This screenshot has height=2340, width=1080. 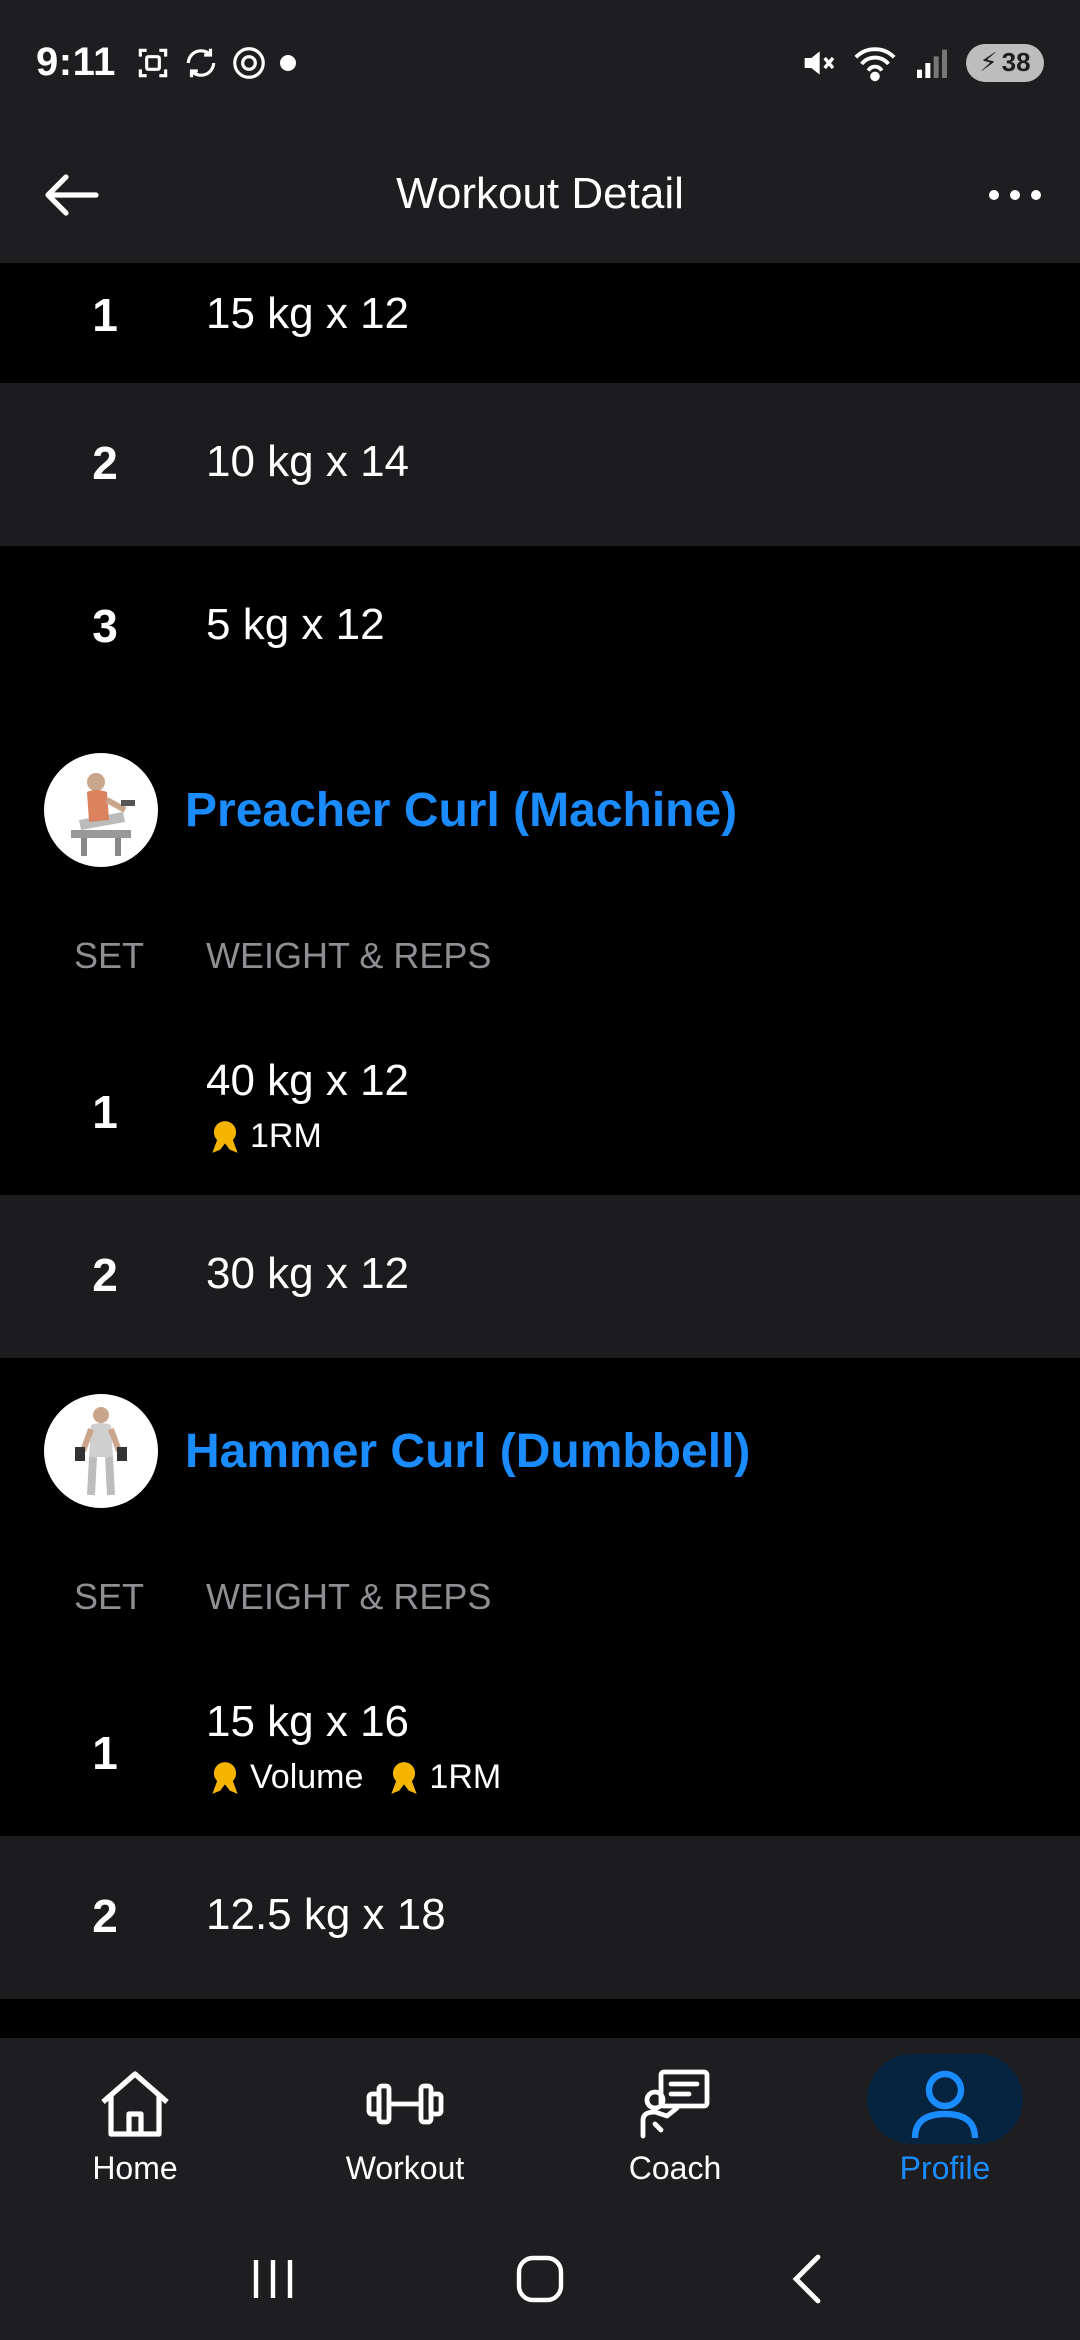 I want to click on exercise-title: Preacher Curl (Machine), so click(x=461, y=810).